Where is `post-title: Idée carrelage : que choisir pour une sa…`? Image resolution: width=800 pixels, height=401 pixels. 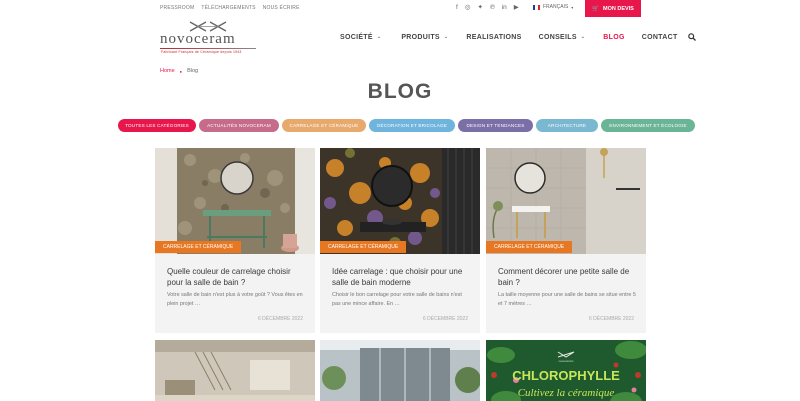
post-title: Idée carrelage : que choisir pour une sa… is located at coordinates (402, 277).